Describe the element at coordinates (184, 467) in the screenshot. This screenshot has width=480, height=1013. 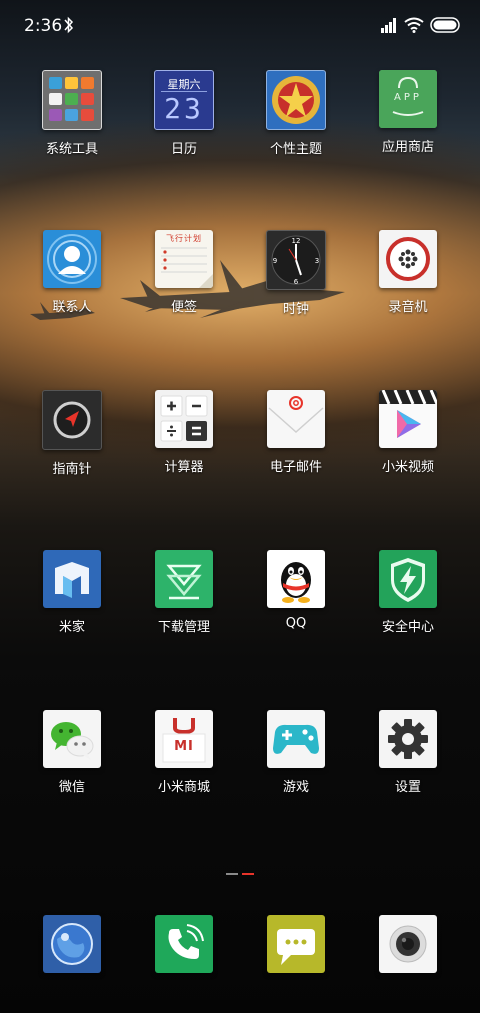
I see `app-label: 计算器` at that location.